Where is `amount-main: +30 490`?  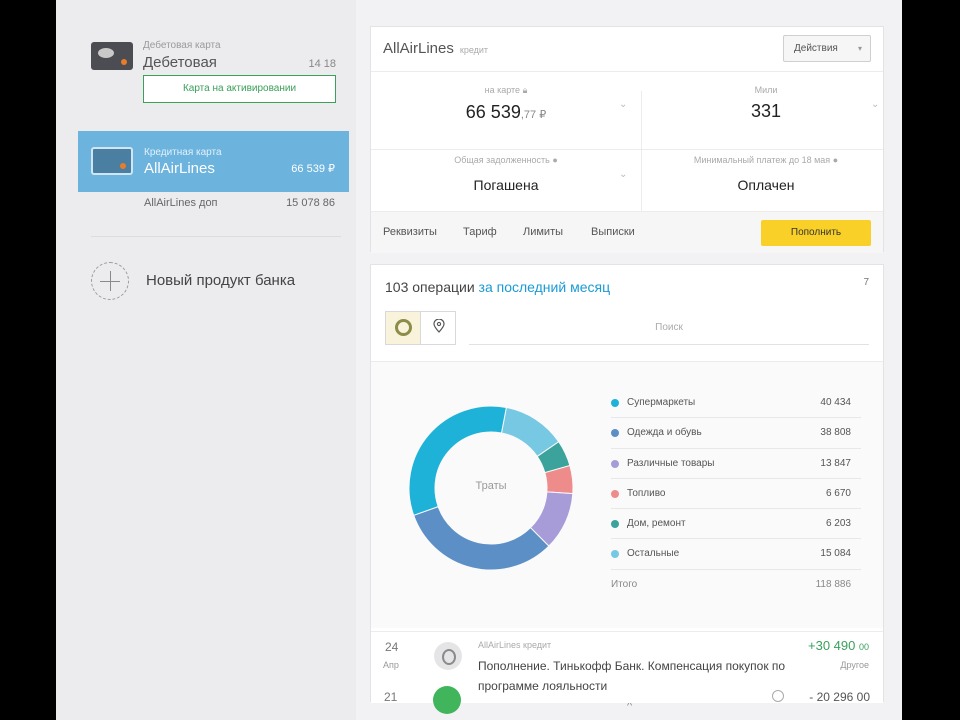 amount-main: +30 490 is located at coordinates (832, 645).